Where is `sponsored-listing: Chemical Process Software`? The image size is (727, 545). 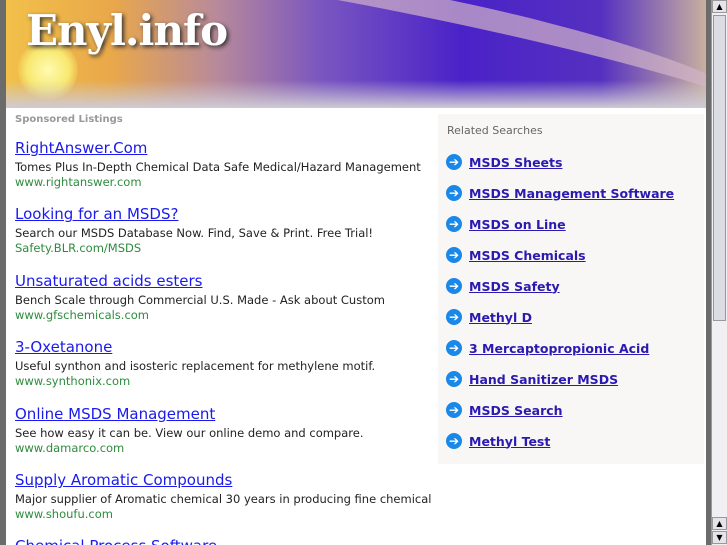 sponsored-listing: Chemical Process Software is located at coordinates (225, 541).